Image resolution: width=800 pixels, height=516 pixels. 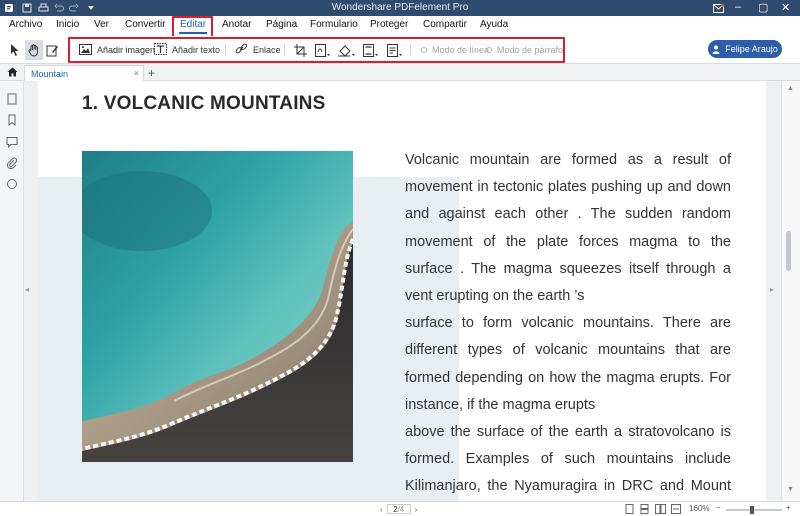 I want to click on scroll-down-icon: ▼, so click(x=790, y=489).